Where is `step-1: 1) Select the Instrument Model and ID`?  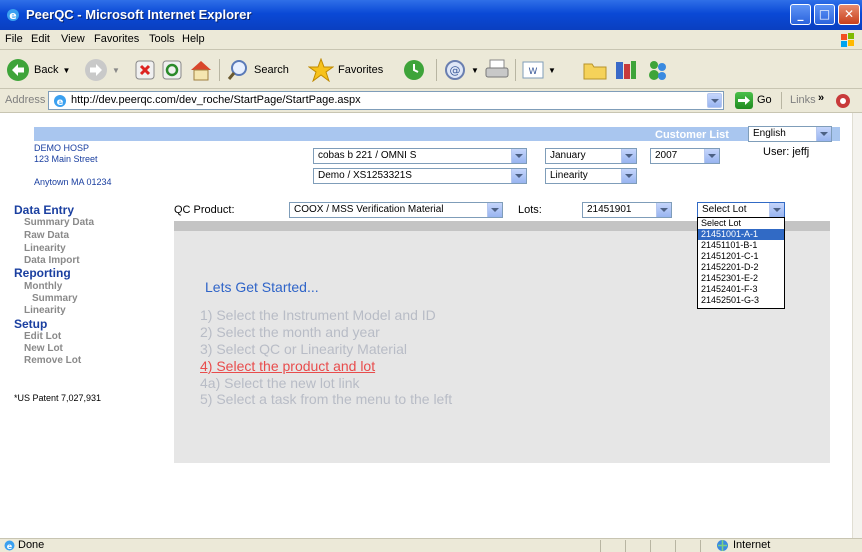
step-1: 1) Select the Instrument Model and ID is located at coordinates (318, 315).